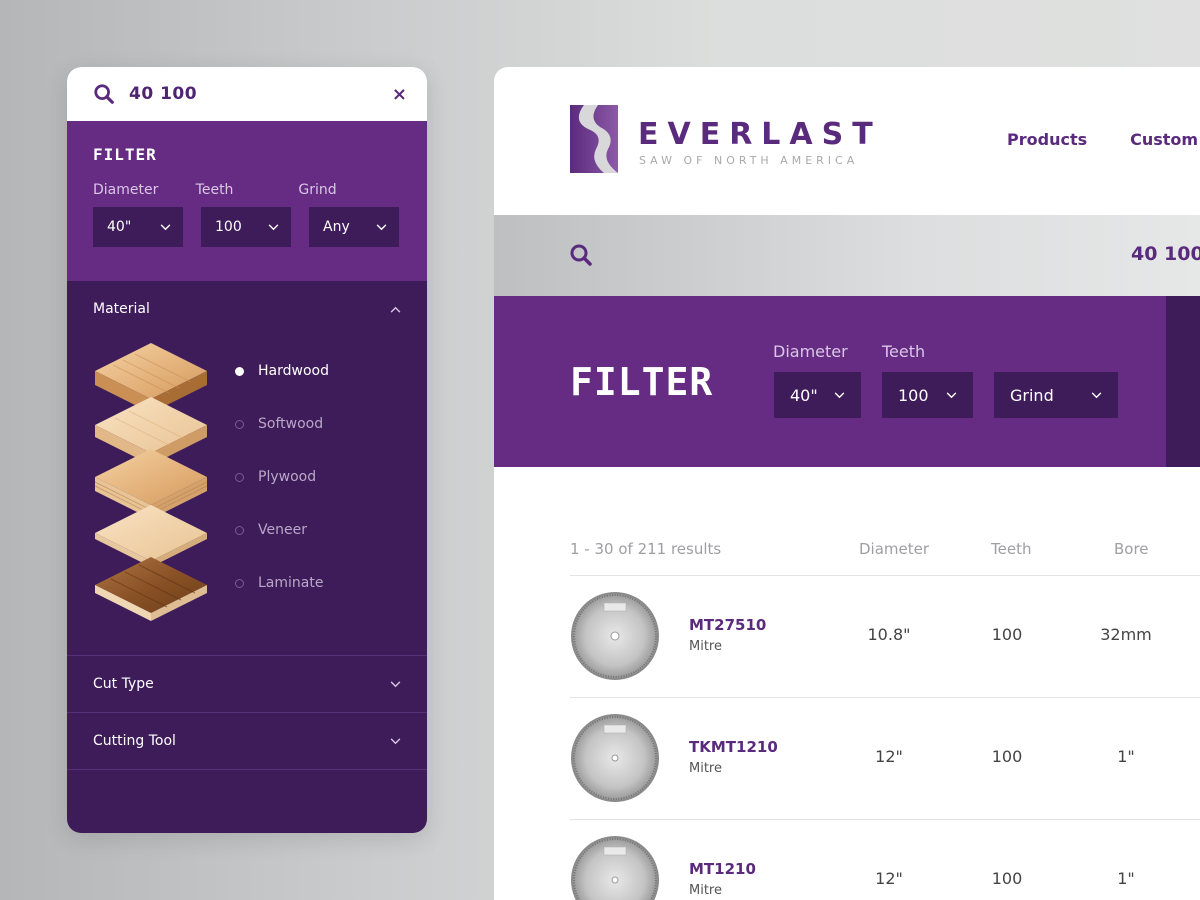  Describe the element at coordinates (151, 593) in the screenshot. I see `laminate-image` at that location.